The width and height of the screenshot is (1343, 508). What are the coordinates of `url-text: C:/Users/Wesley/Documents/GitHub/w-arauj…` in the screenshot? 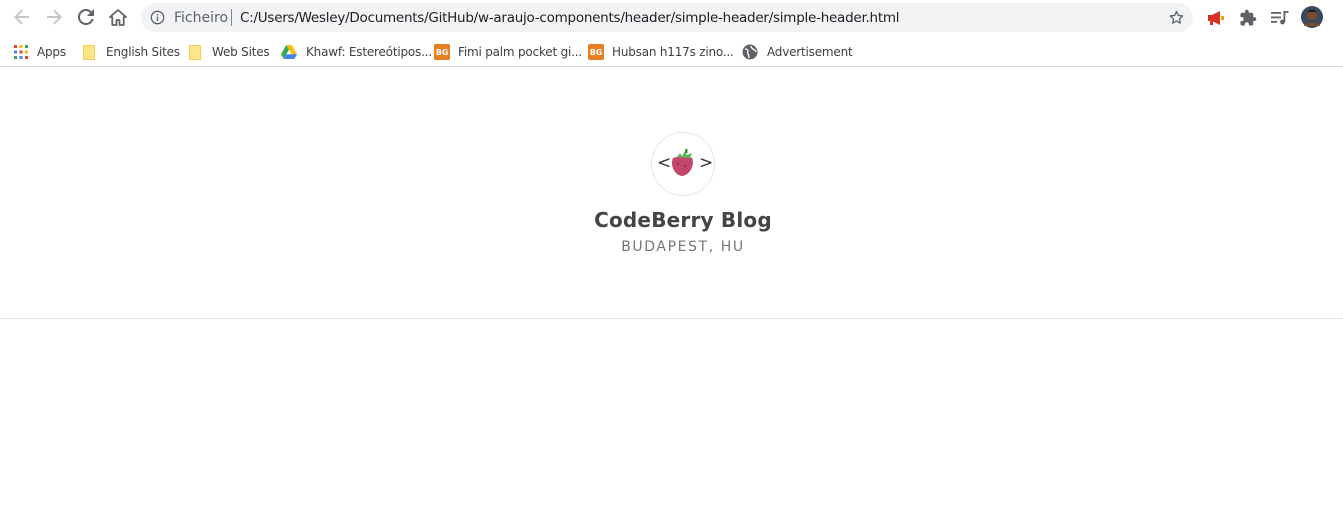 It's located at (570, 18).